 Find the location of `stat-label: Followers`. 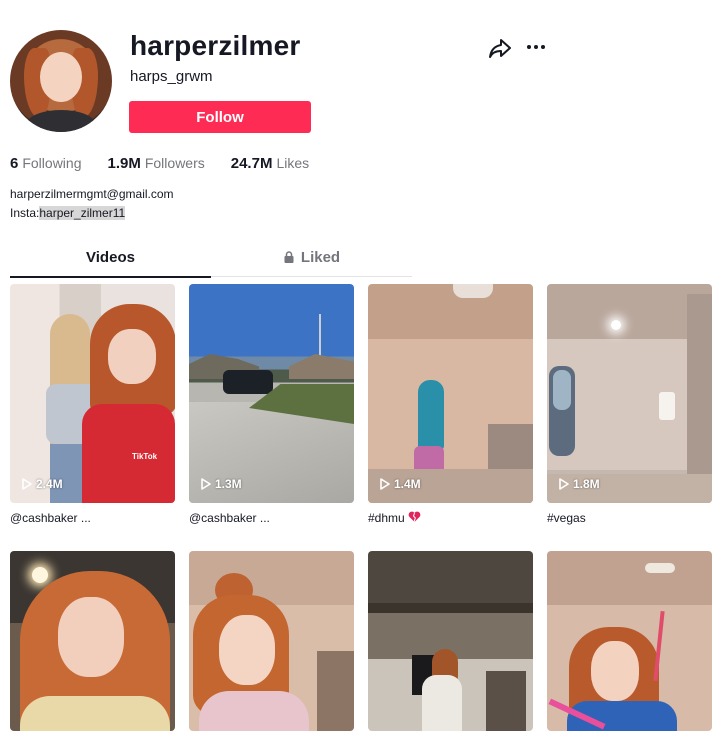

stat-label: Followers is located at coordinates (174, 163).